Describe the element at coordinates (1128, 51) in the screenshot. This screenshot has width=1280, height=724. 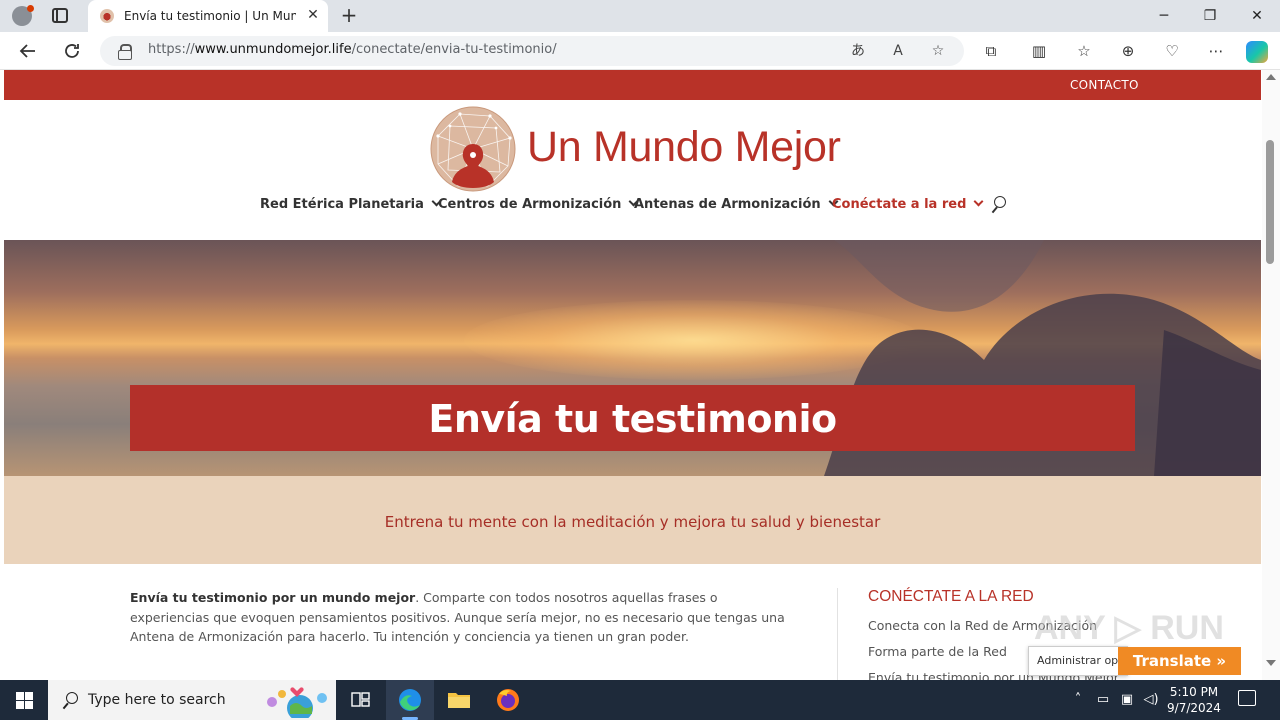
I see `collections-icon: ⊕` at that location.